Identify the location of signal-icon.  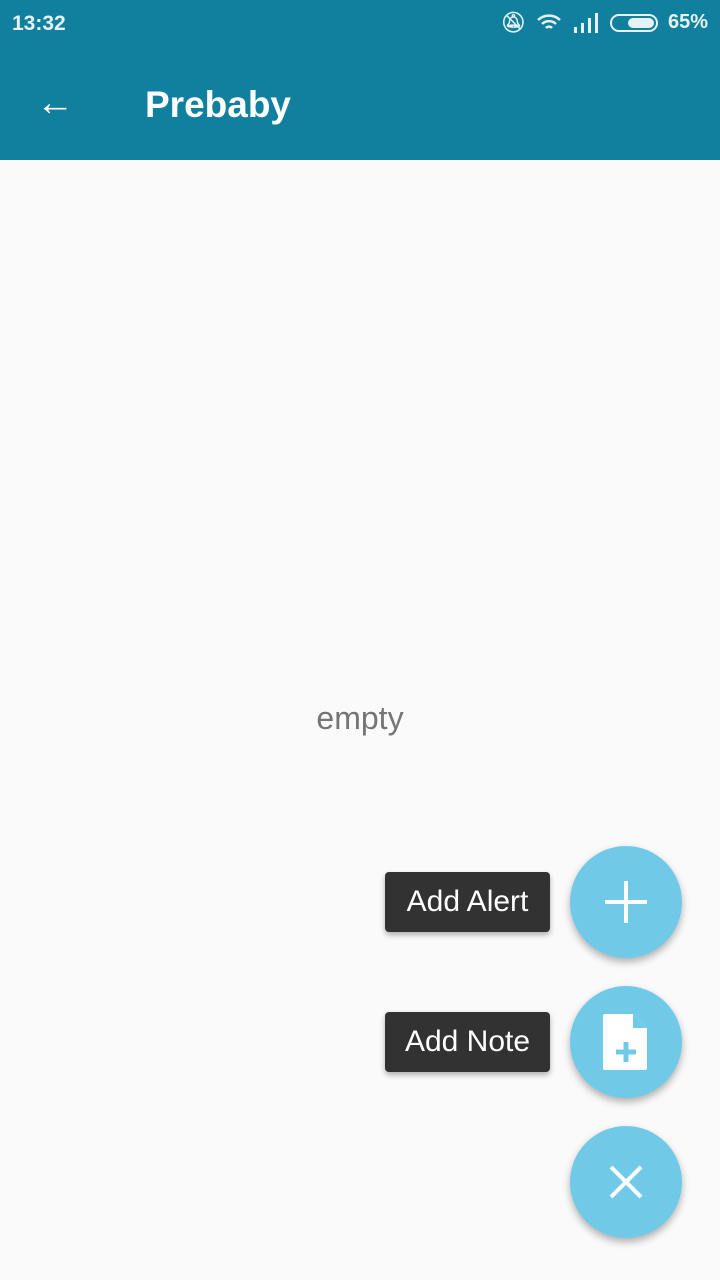
(585, 22).